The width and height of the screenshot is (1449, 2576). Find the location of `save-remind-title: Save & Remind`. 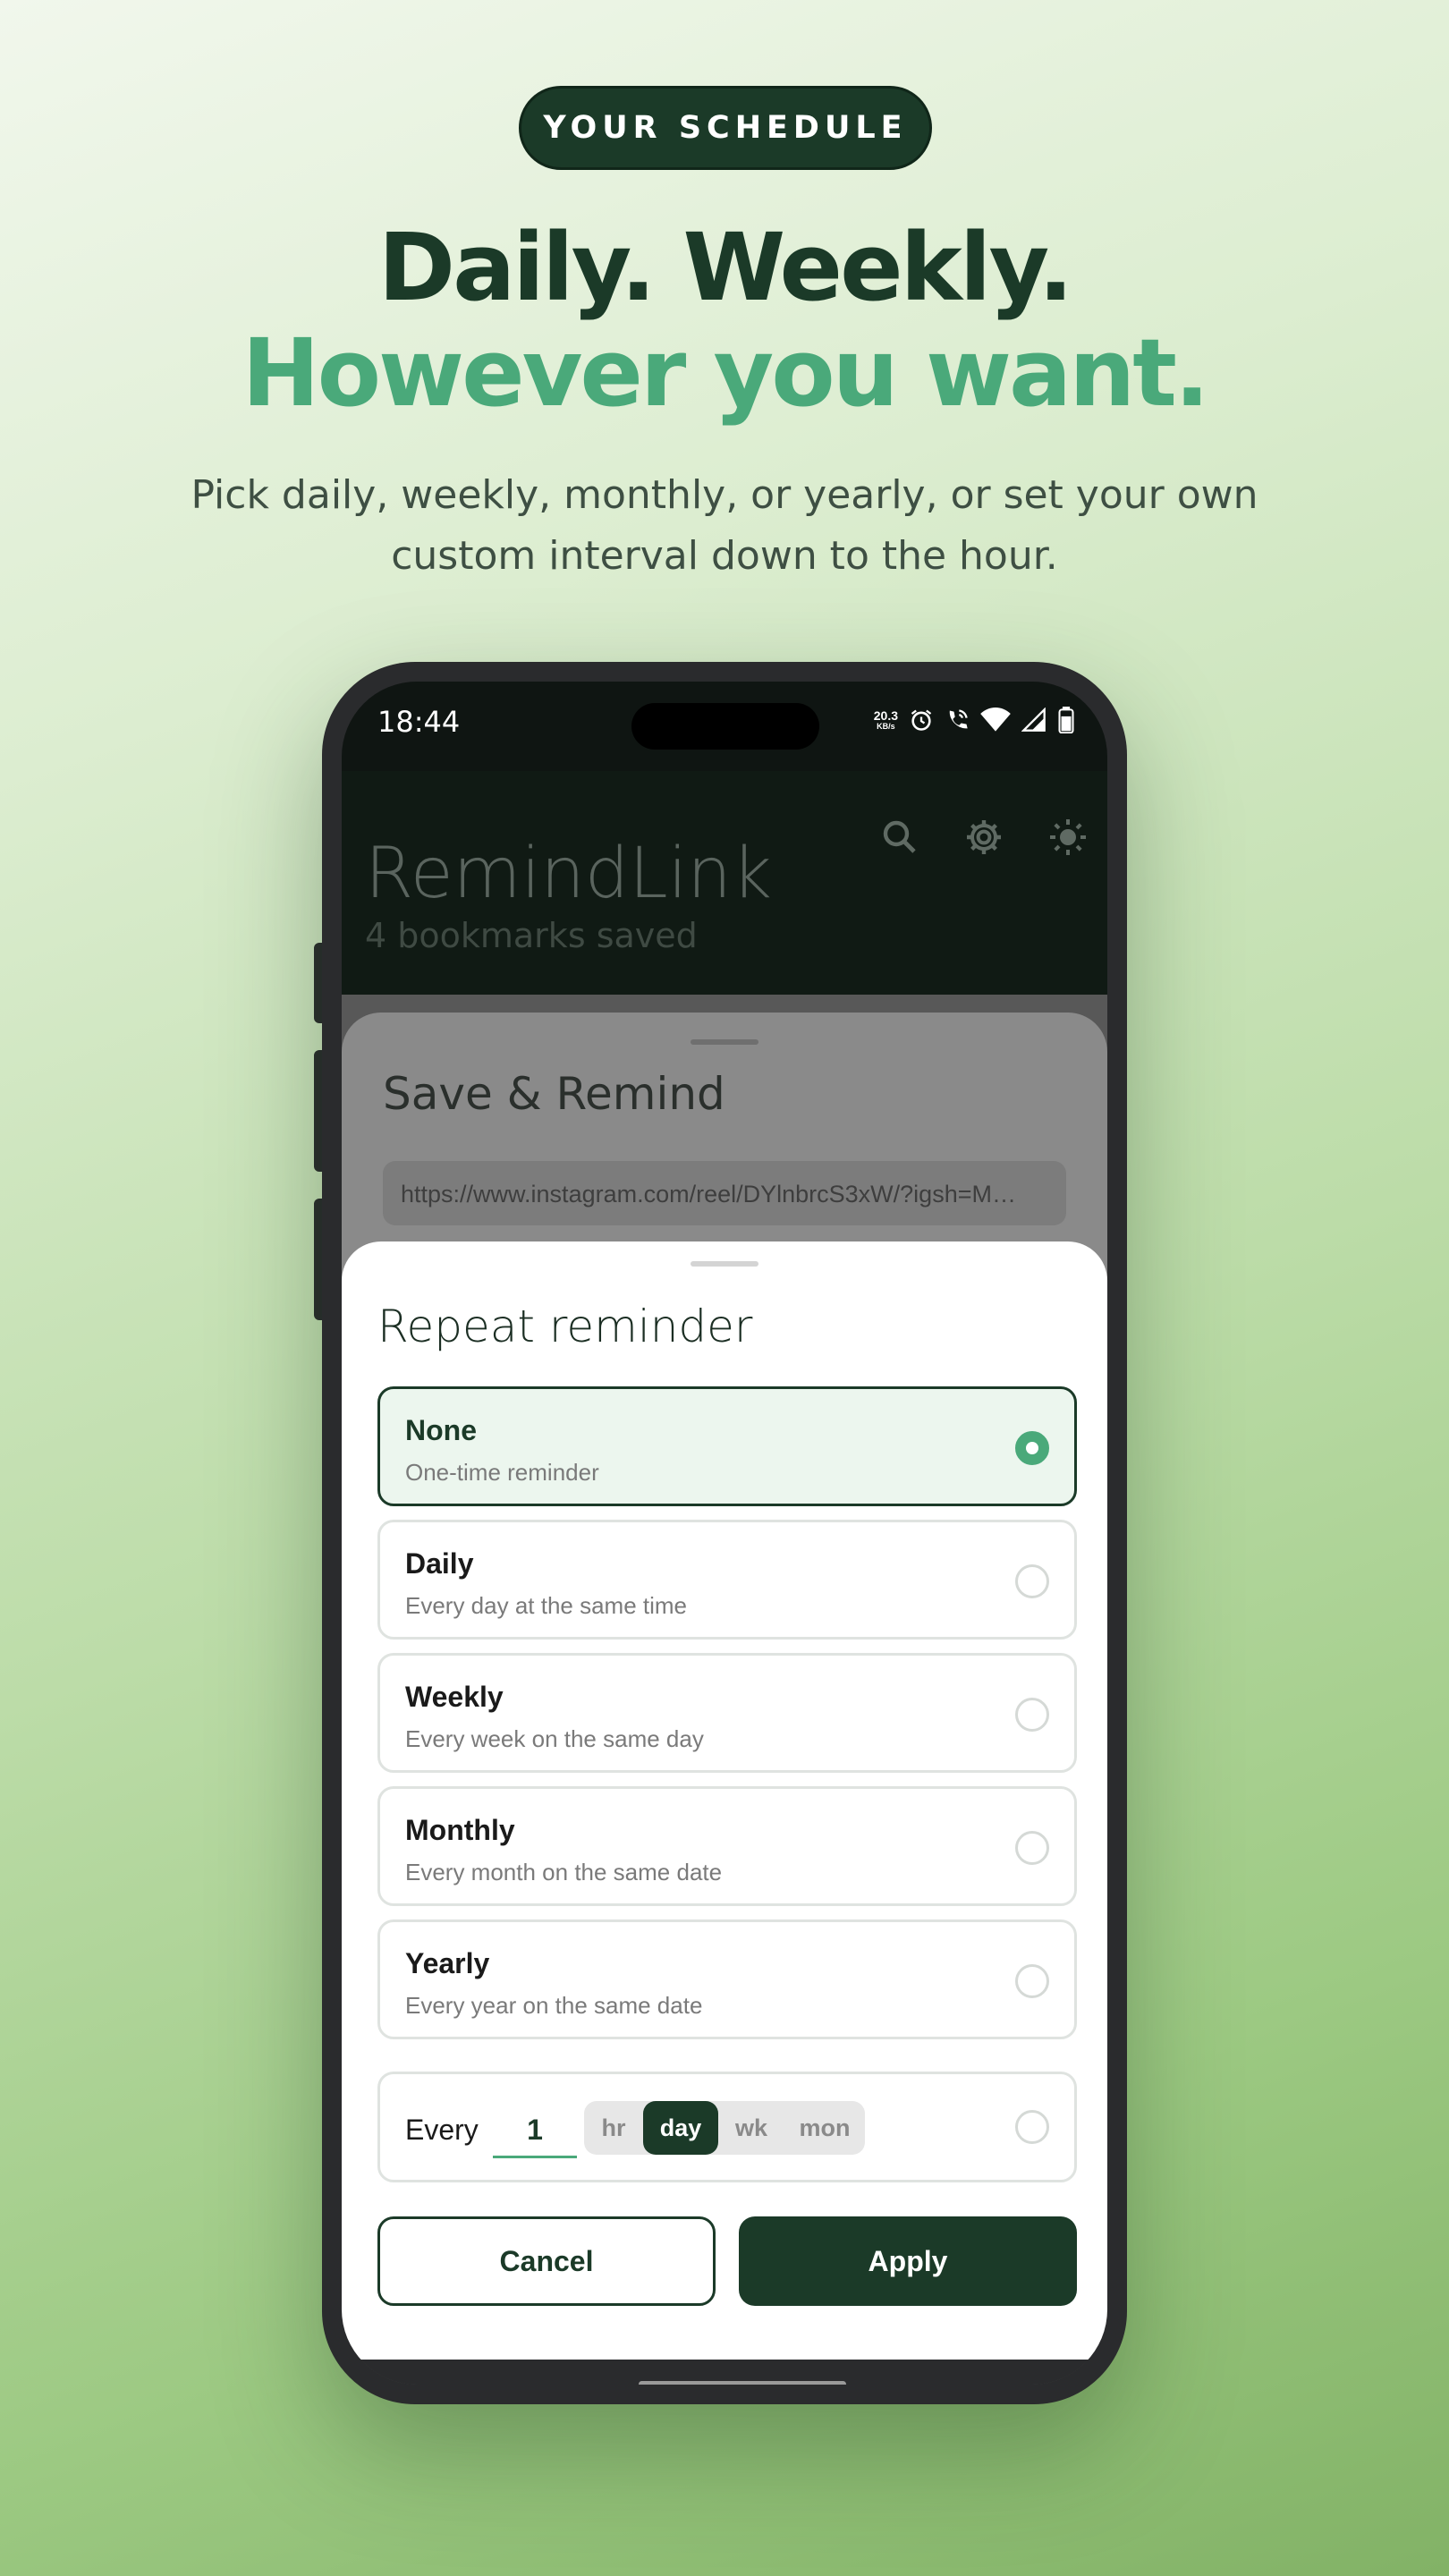

save-remind-title: Save & Remind is located at coordinates (554, 1094).